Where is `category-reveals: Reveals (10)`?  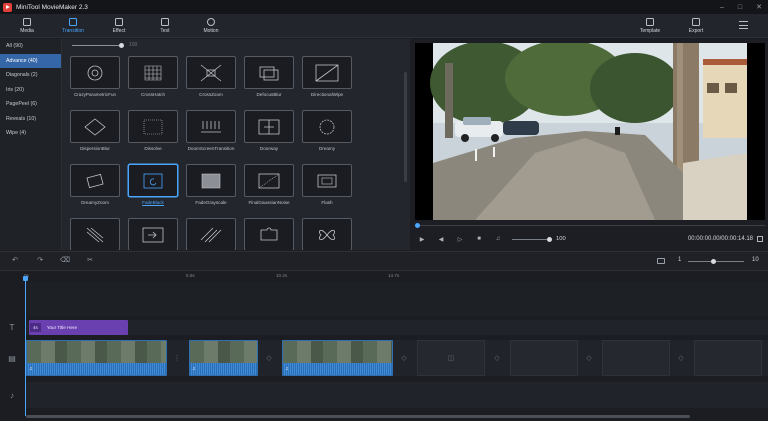
category-reveals: Reveals (10) is located at coordinates (30, 119).